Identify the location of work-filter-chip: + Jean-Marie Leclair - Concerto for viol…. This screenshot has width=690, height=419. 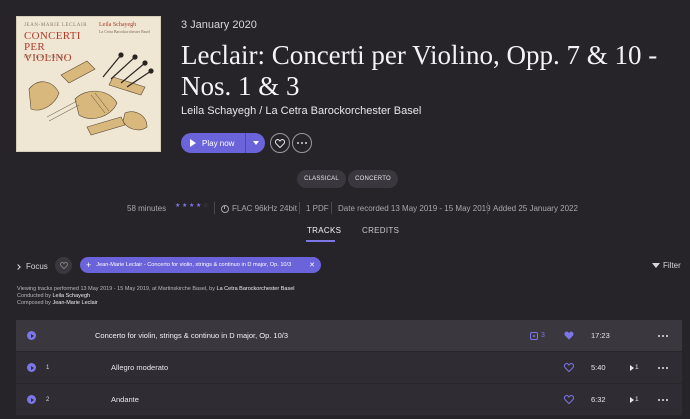
(200, 265).